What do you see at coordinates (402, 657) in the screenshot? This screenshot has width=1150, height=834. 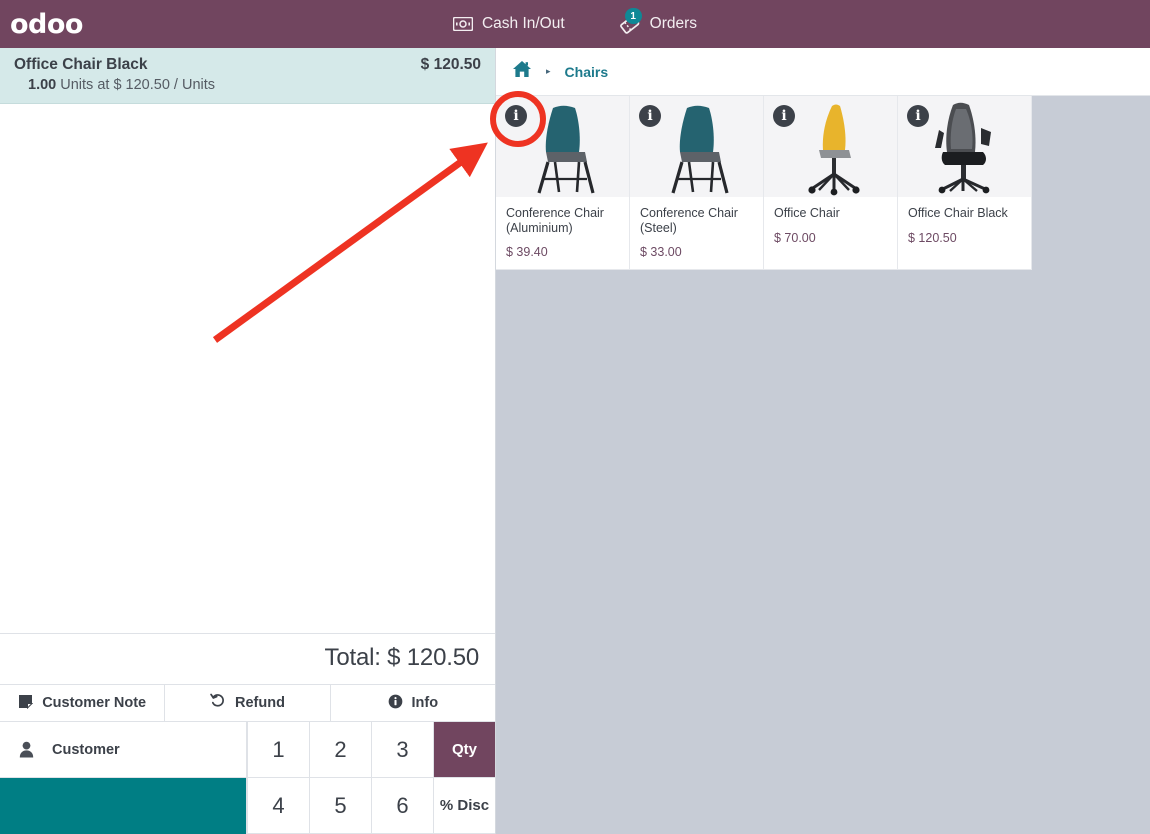 I see `order-total-label: Total: $ 120.50` at bounding box center [402, 657].